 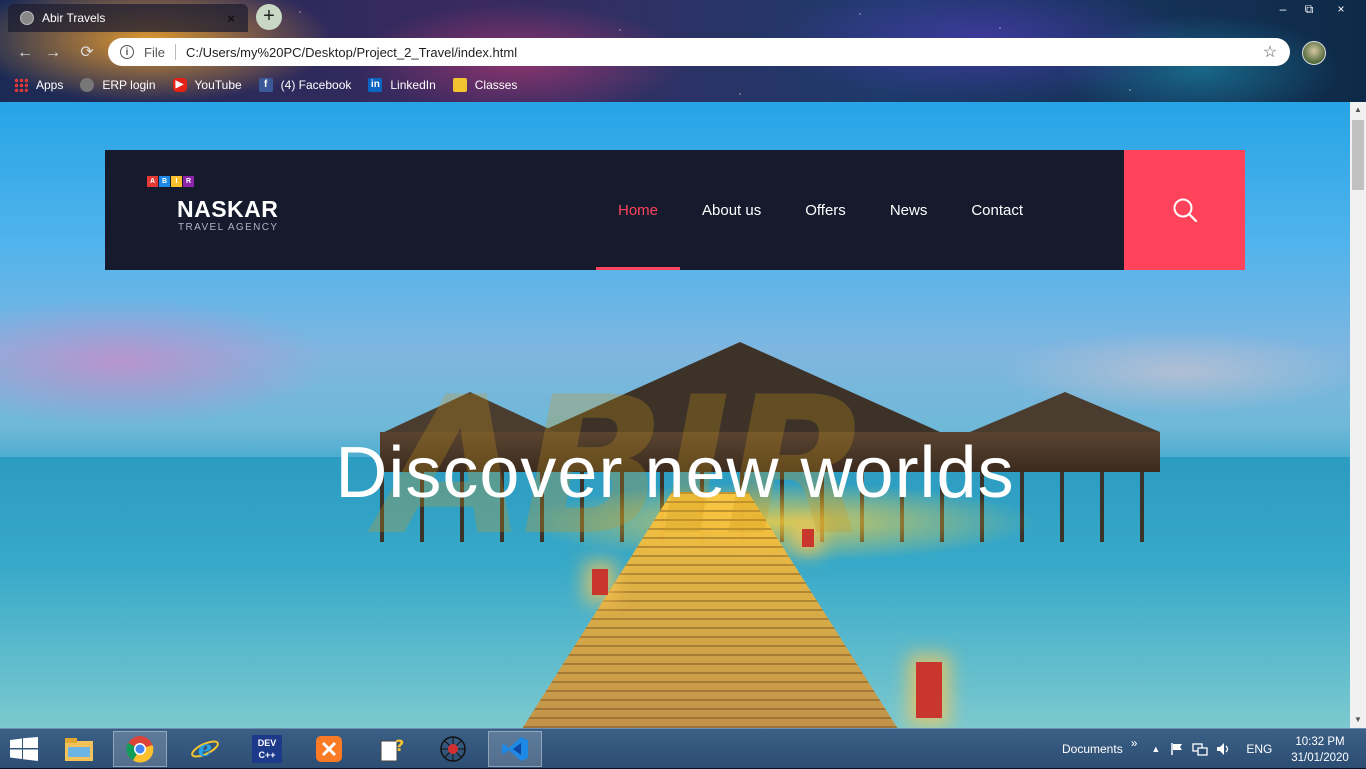 What do you see at coordinates (74, 18) in the screenshot?
I see `tab-title: Abir Travels` at bounding box center [74, 18].